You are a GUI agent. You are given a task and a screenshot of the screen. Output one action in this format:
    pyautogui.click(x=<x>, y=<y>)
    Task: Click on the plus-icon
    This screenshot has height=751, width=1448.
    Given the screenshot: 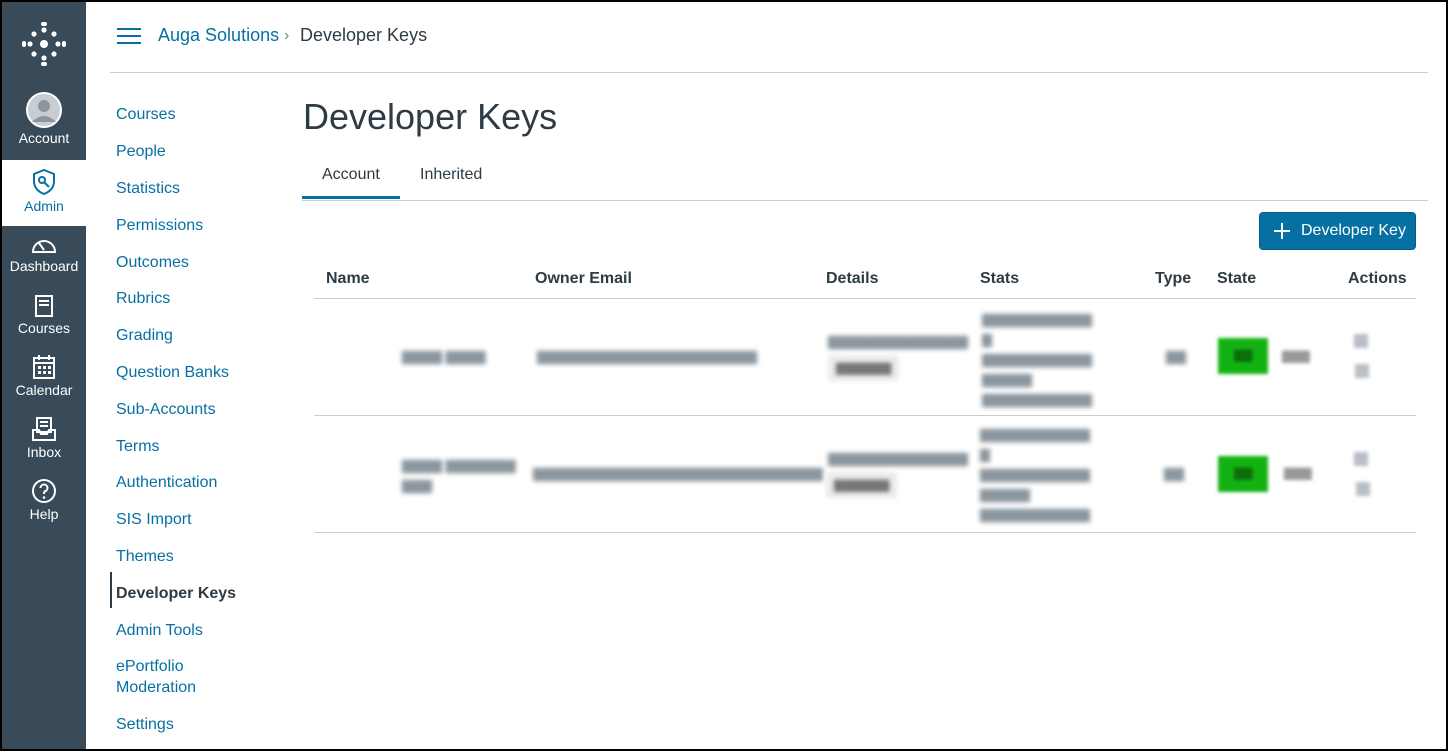 What is the action you would take?
    pyautogui.click(x=1282, y=231)
    